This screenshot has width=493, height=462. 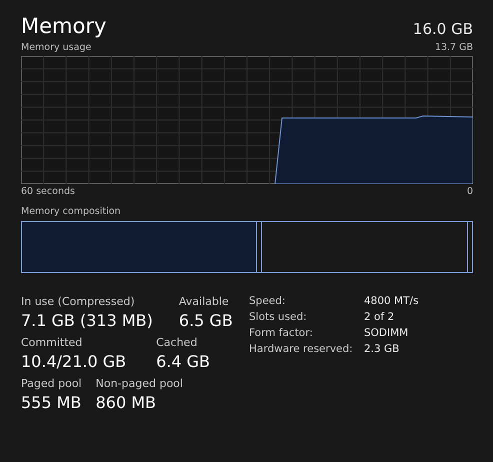 What do you see at coordinates (387, 333) in the screenshot?
I see `detail-value: SODIMM` at bounding box center [387, 333].